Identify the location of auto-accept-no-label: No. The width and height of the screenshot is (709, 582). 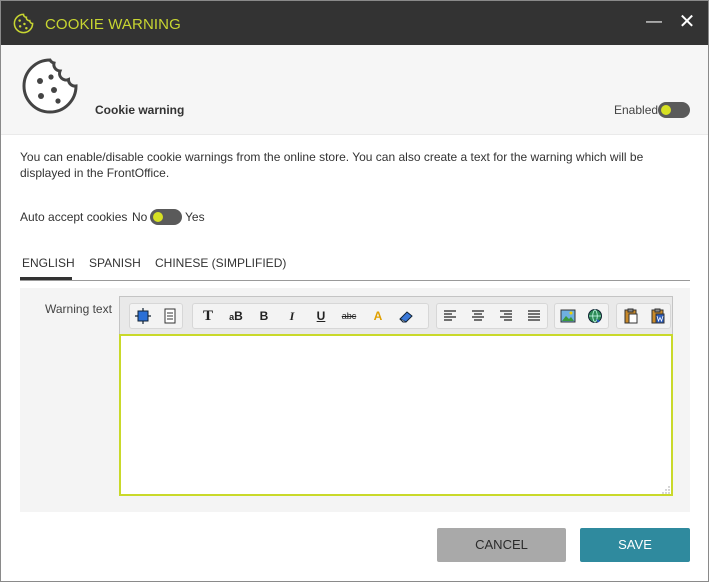
(140, 217).